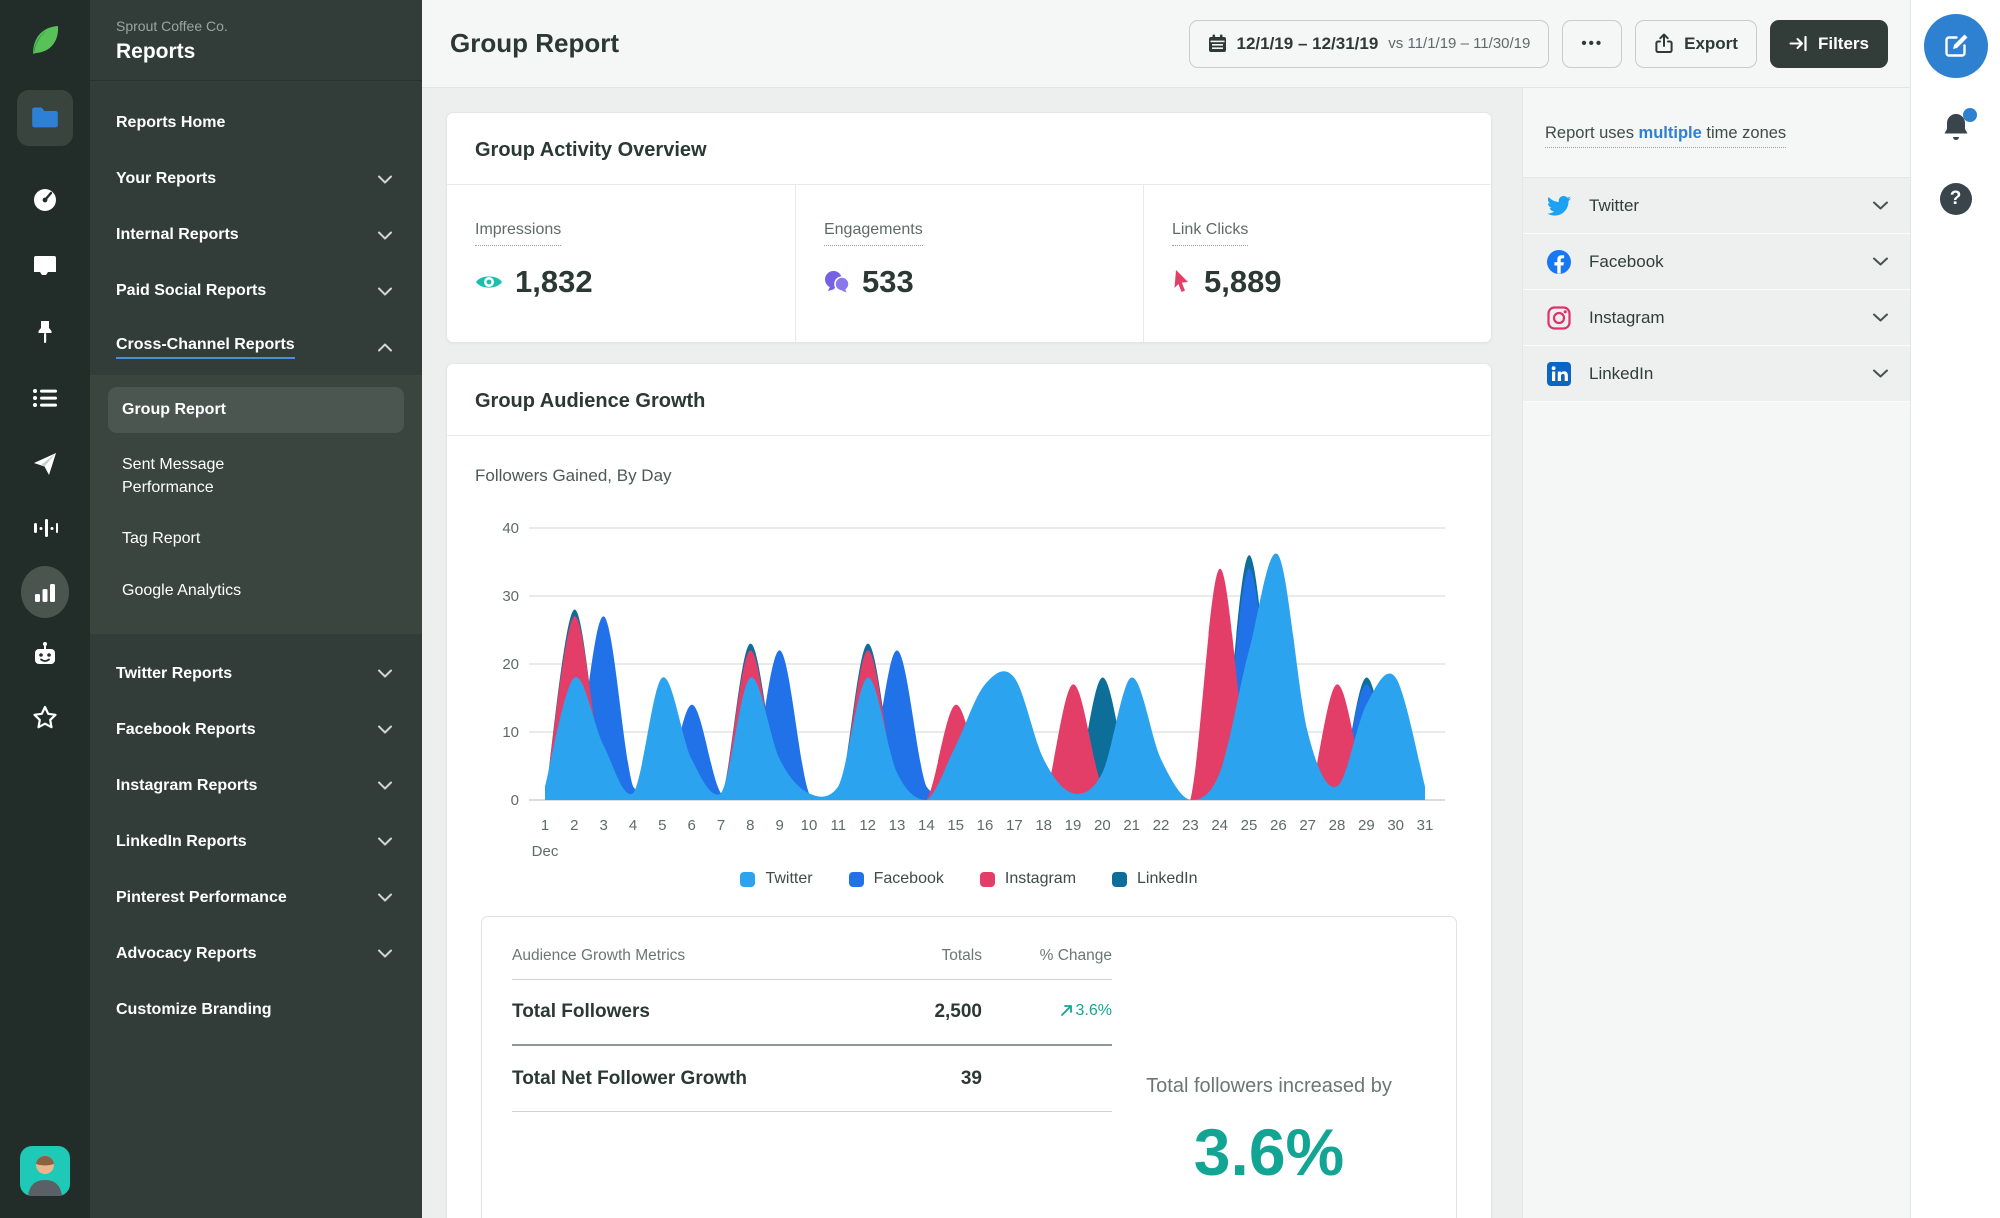 The width and height of the screenshot is (2000, 1218). What do you see at coordinates (256, 179) in the screenshot?
I see `sidebar-item-your-reports: Your Reports` at bounding box center [256, 179].